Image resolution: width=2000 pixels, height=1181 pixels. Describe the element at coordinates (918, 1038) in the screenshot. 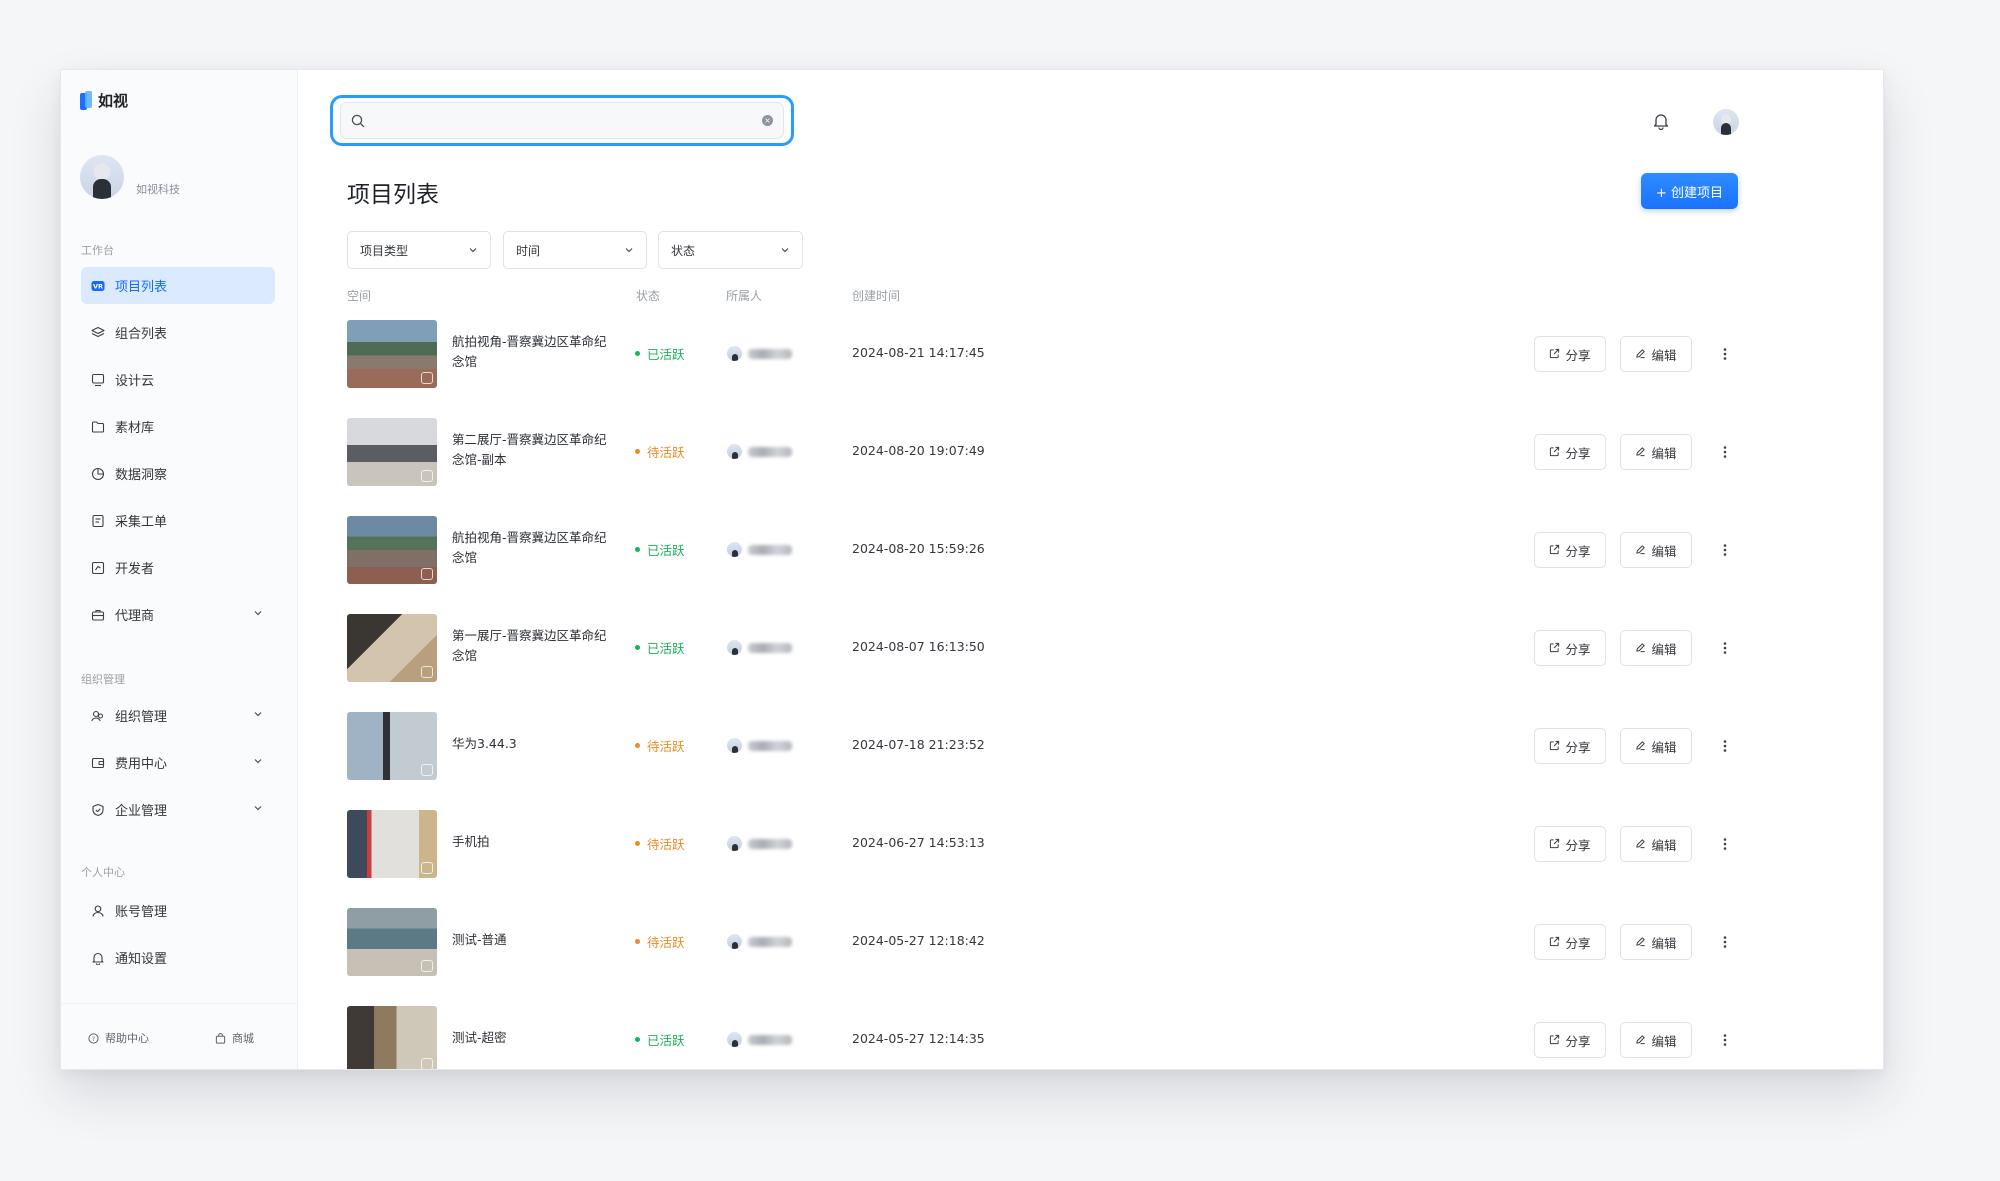

I see `created-time: 2024-05-27 12:14:35` at that location.